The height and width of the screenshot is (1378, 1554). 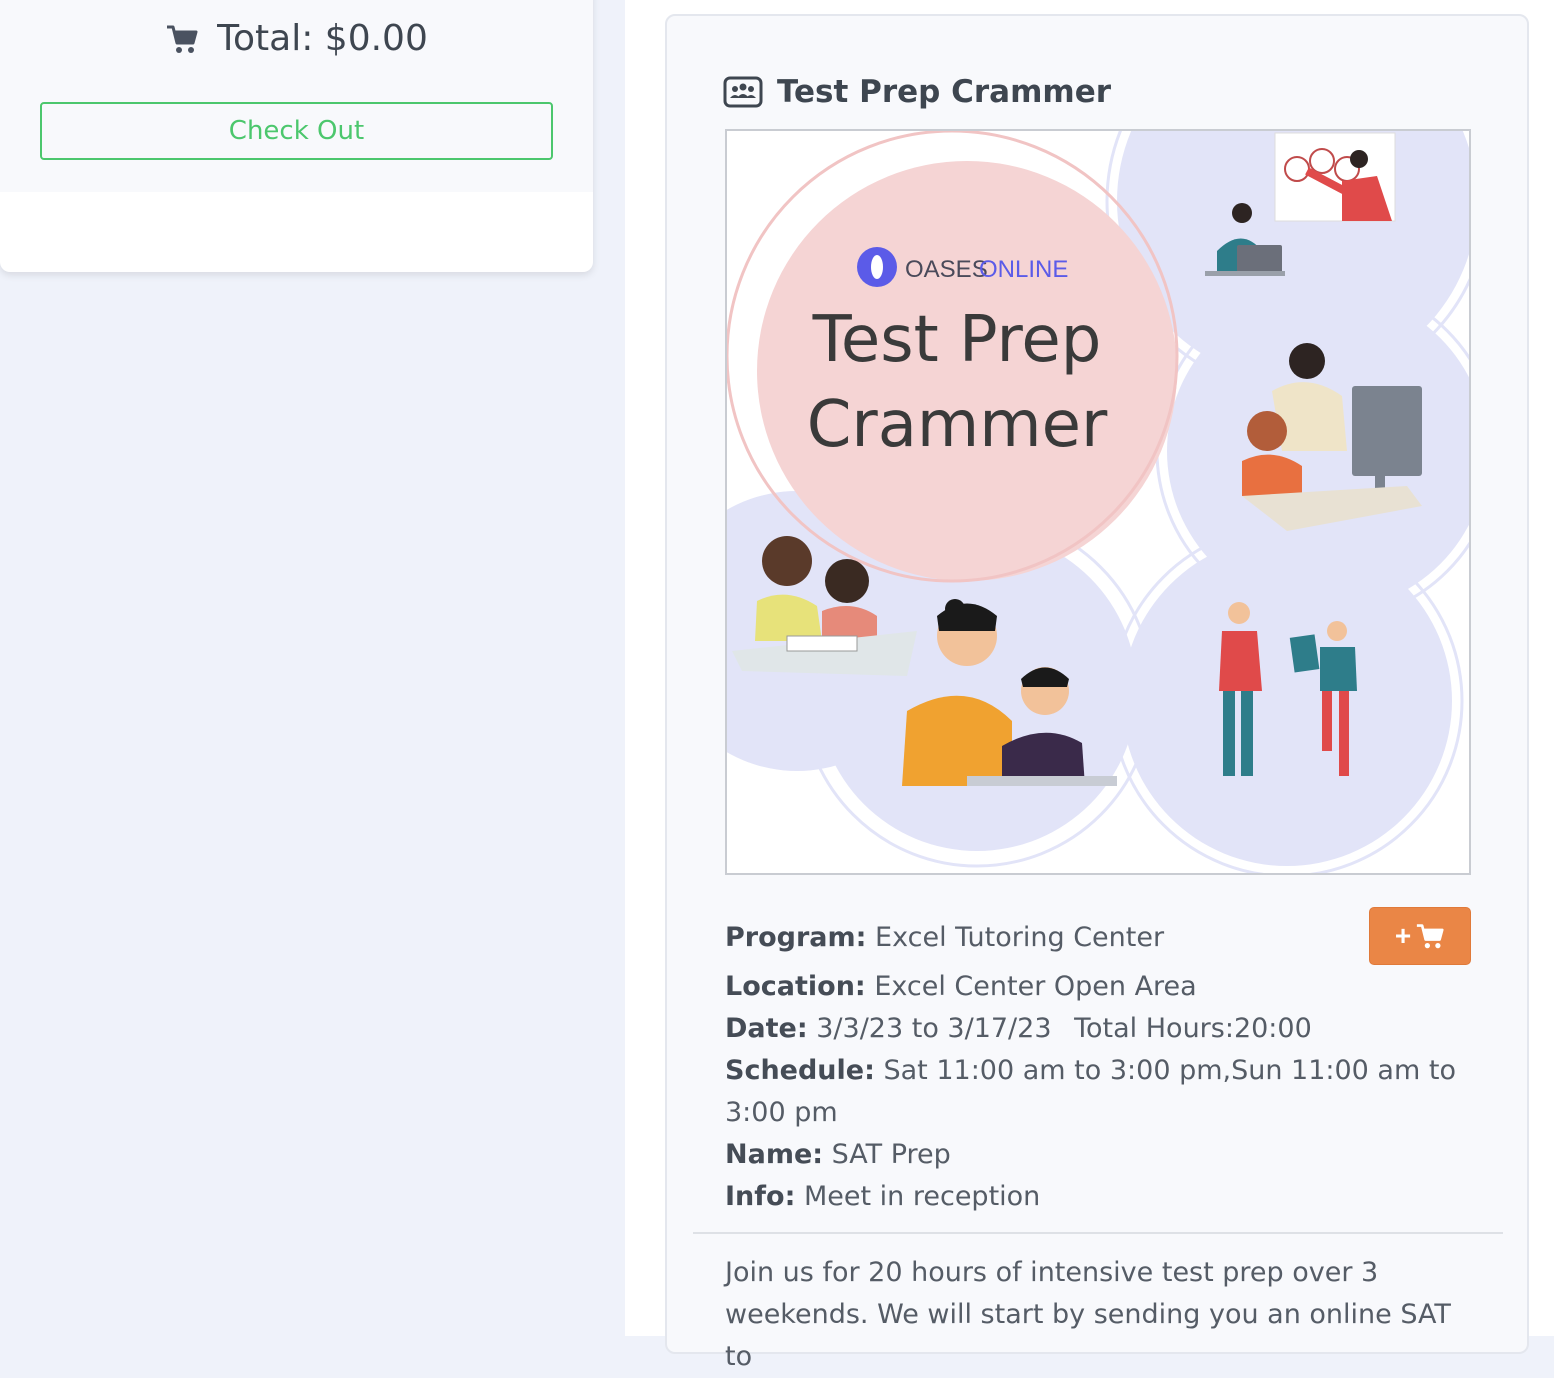 I want to click on users-card-icon, so click(x=743, y=92).